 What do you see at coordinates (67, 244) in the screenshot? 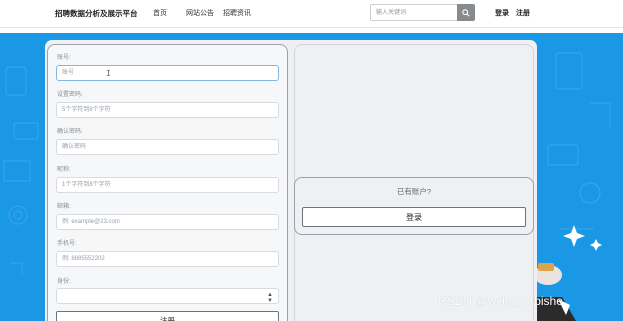
I see `phone-label: 手机号:` at bounding box center [67, 244].